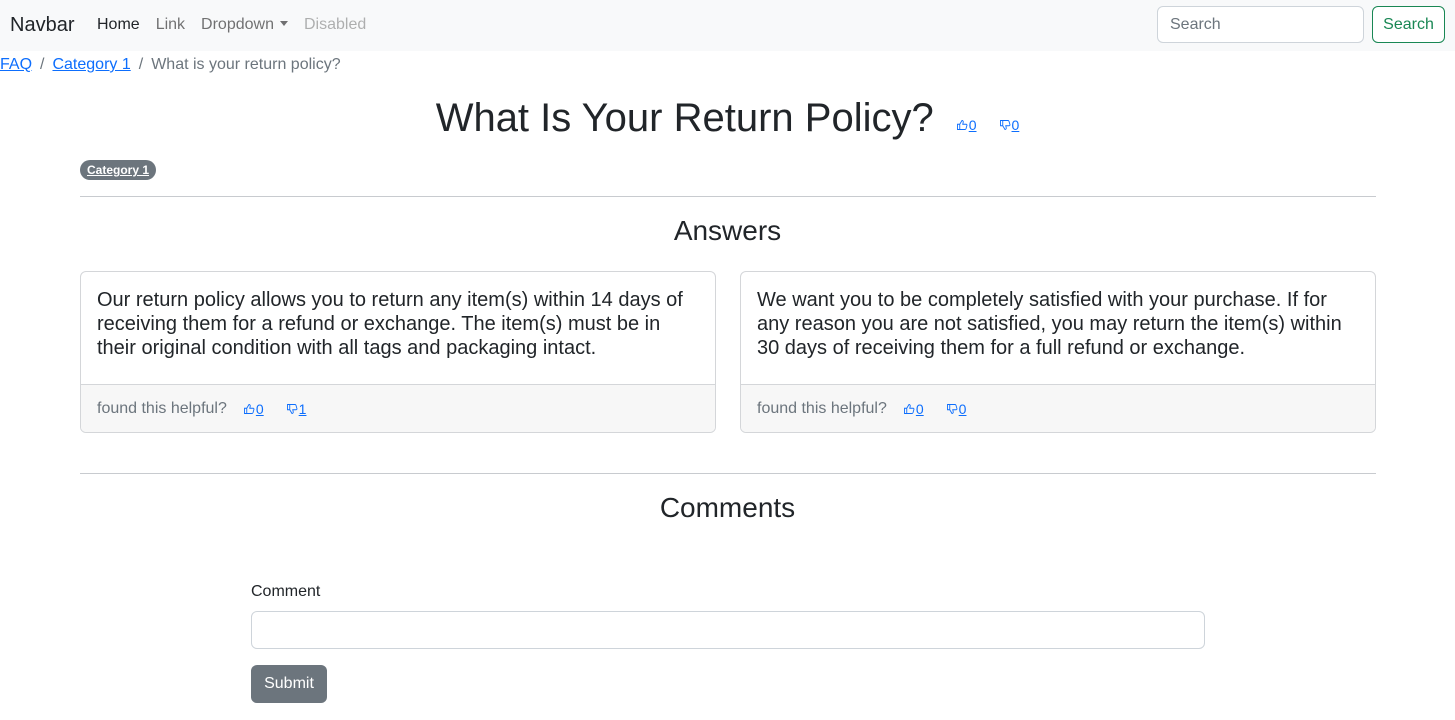 The image size is (1455, 720). Describe the element at coordinates (283, 23) in the screenshot. I see `caret-down-icon` at that location.